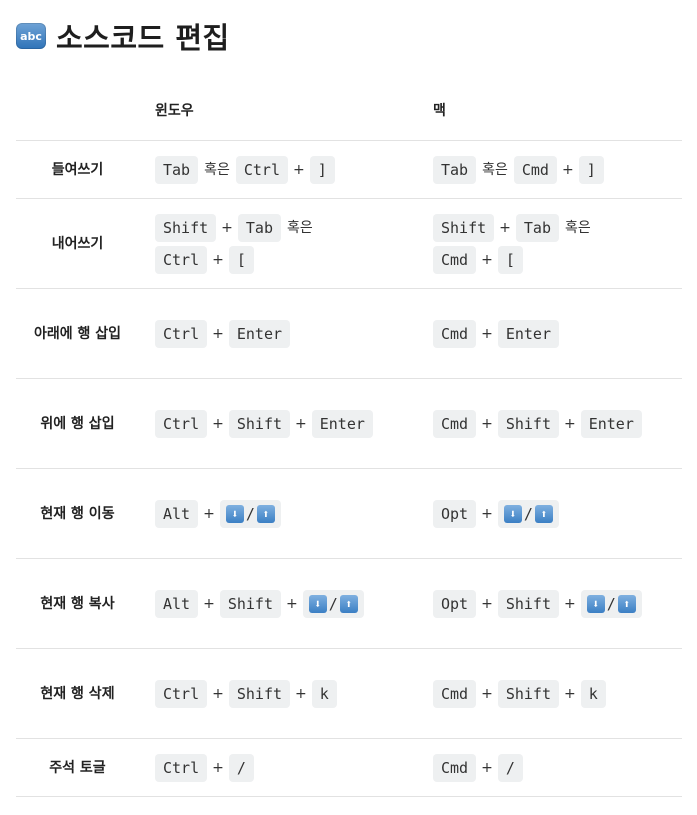 The image size is (697, 815). Describe the element at coordinates (77, 243) in the screenshot. I see `action-label: 내어쓰기` at that location.